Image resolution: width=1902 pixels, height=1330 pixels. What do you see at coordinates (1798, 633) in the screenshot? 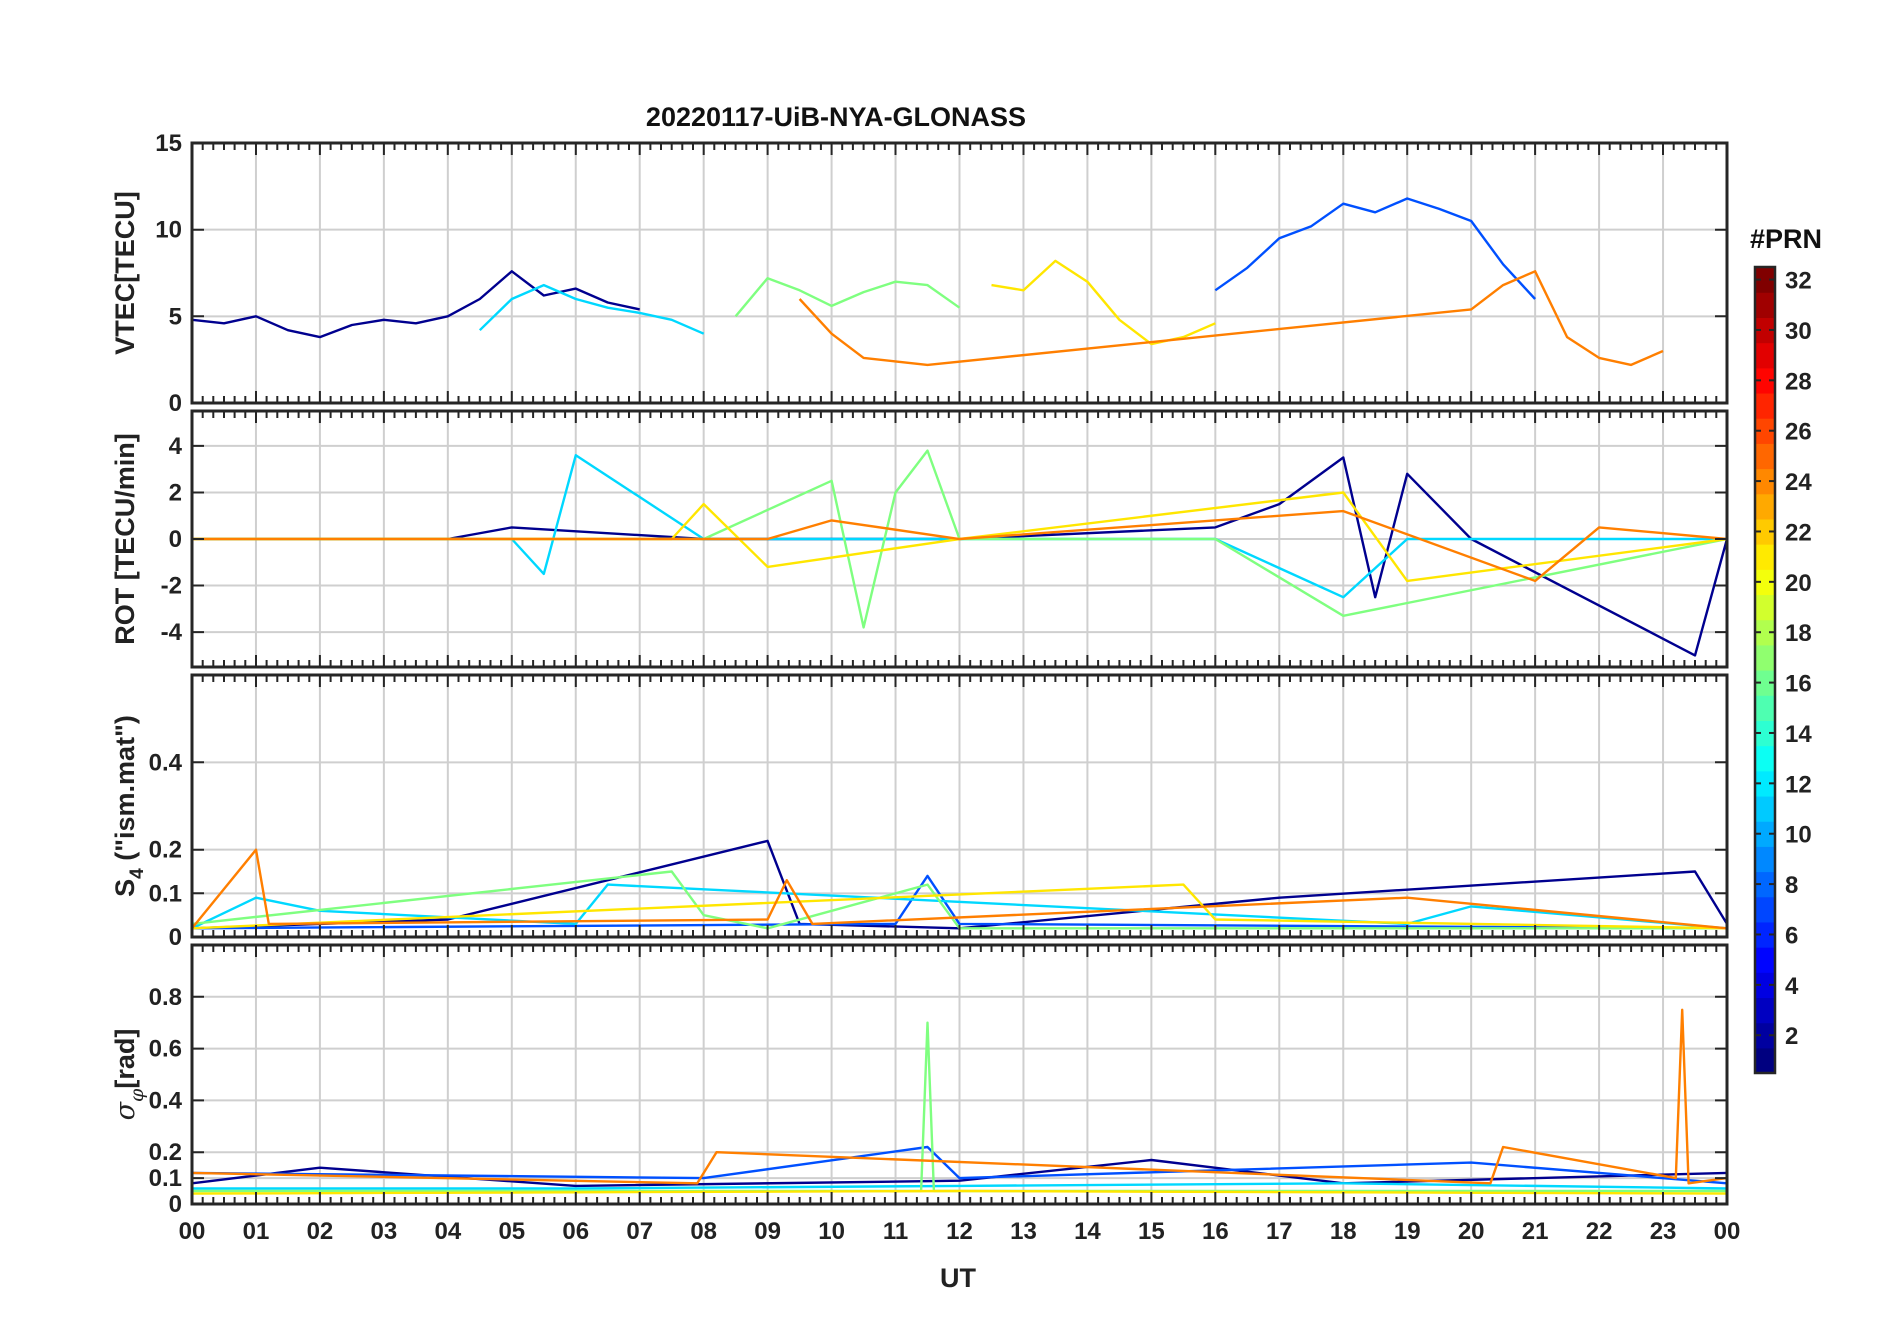
I see `colorbar-tick-label: 18` at bounding box center [1798, 633].